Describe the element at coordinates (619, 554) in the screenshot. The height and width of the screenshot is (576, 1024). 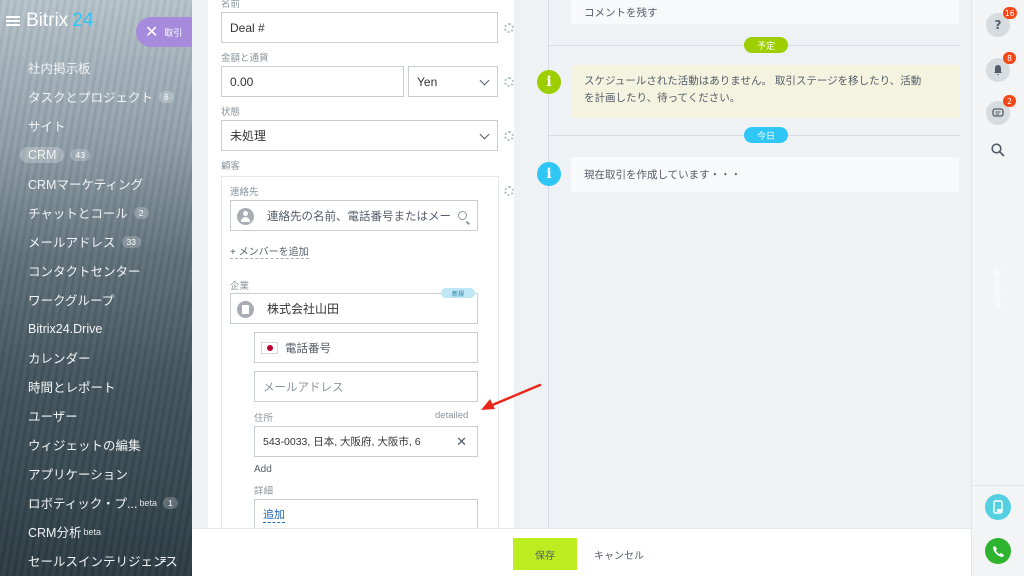
I see `cancel-button: キャンセル` at that location.